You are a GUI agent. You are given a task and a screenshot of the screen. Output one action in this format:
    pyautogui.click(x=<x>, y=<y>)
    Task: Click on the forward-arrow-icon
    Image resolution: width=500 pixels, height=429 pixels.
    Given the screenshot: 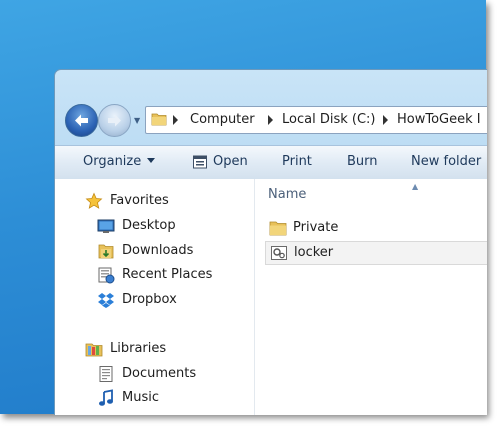 What is the action you would take?
    pyautogui.click(x=114, y=120)
    